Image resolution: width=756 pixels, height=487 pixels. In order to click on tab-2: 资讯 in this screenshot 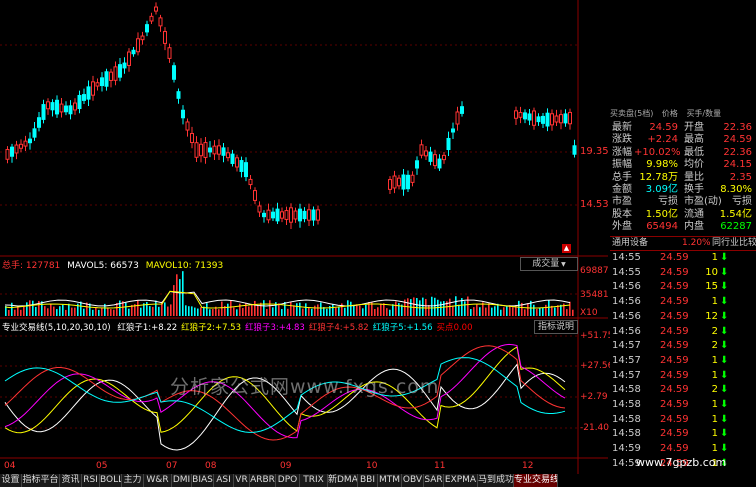, I will do `click(71, 480)`.